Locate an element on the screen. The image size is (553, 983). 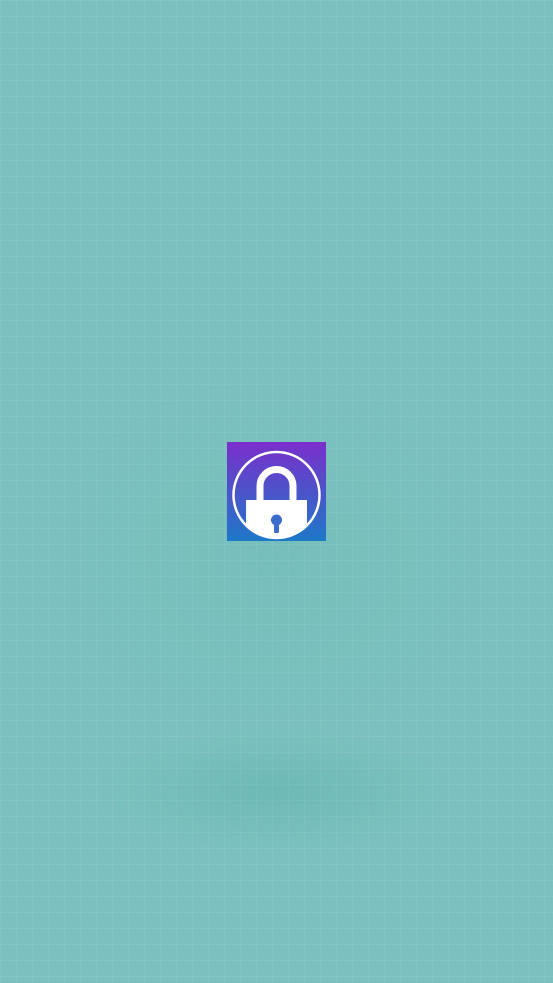
app-icon is located at coordinates (276, 491).